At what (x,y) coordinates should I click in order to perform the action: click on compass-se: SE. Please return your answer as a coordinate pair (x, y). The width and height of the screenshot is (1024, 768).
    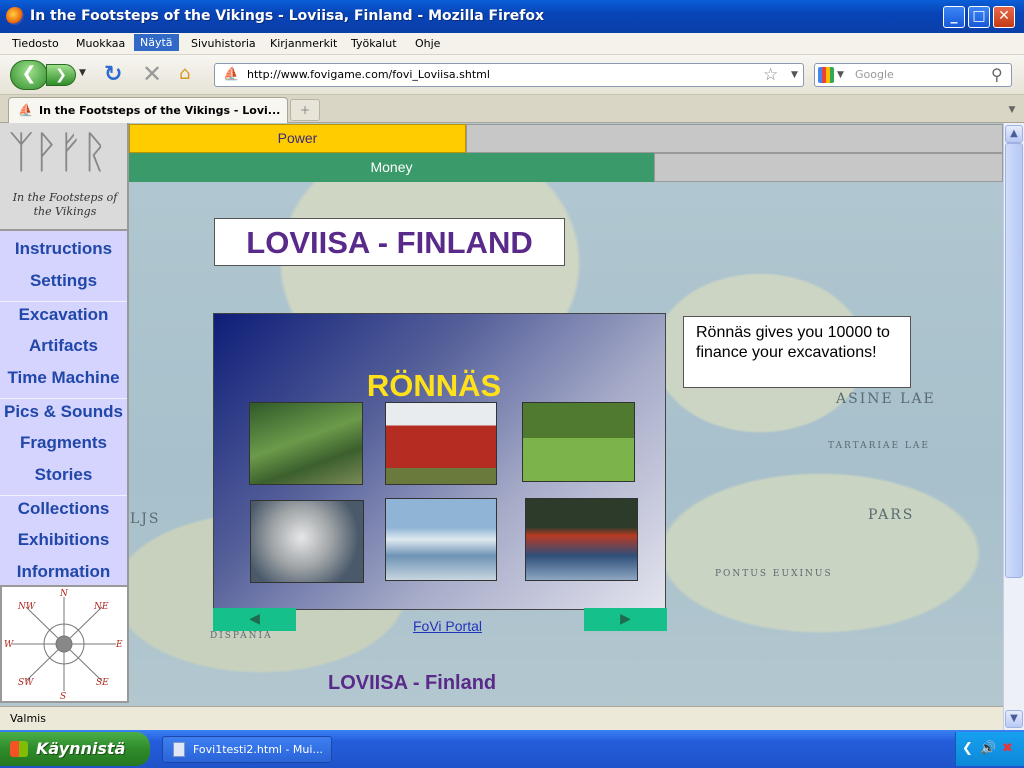
    Looking at the image, I should click on (102, 683).